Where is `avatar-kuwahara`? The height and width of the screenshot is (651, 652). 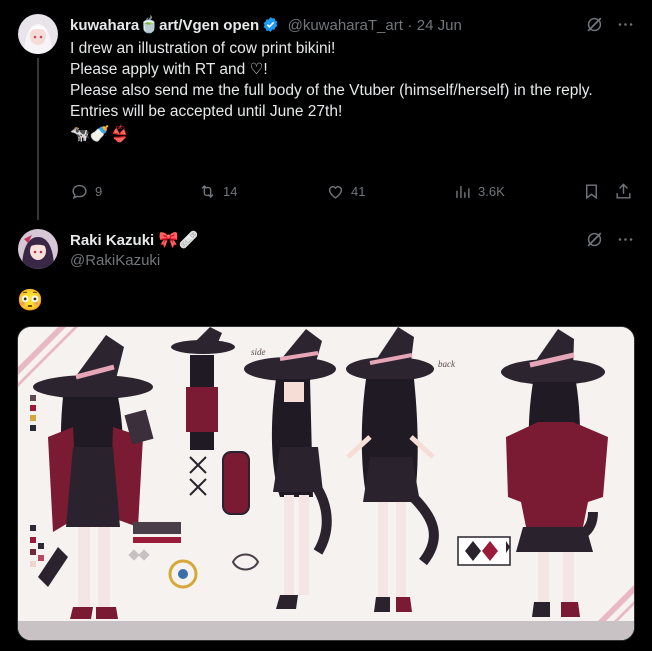
avatar-kuwahara is located at coordinates (38, 34).